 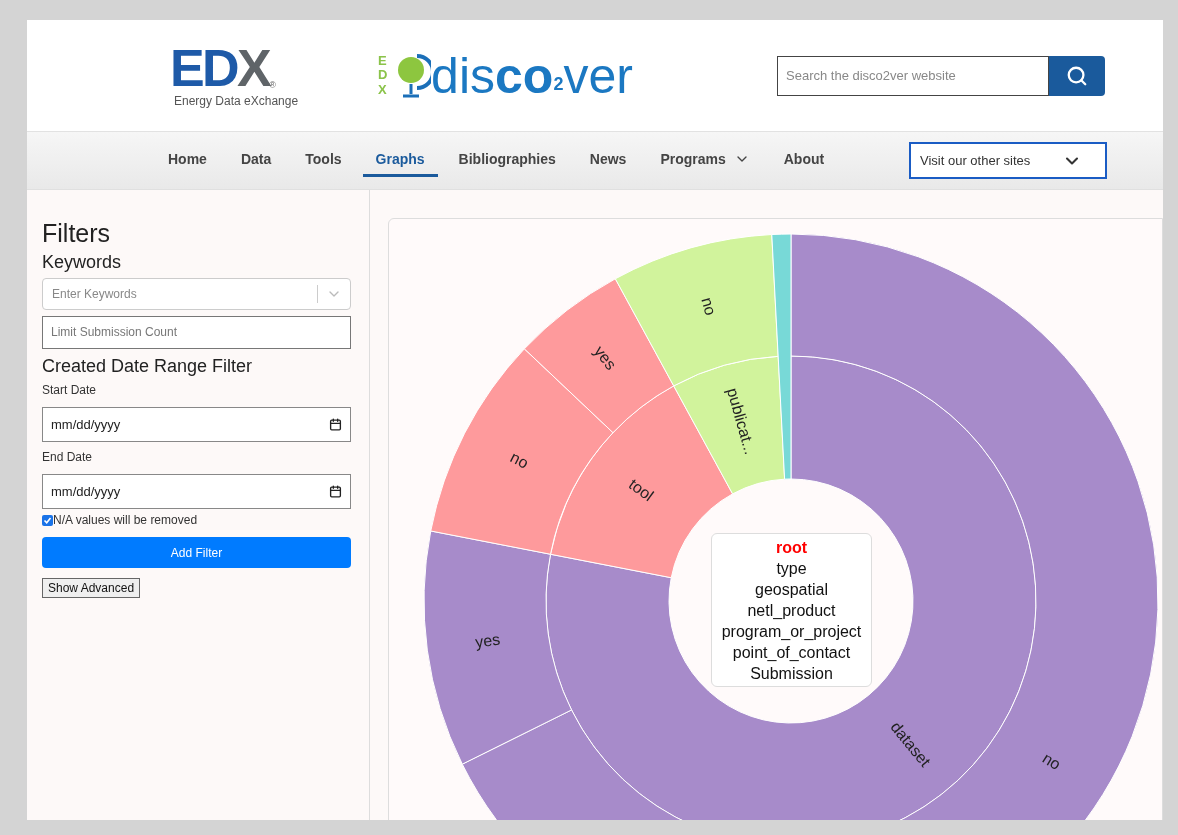 I want to click on segment-label: tool, so click(x=641, y=490).